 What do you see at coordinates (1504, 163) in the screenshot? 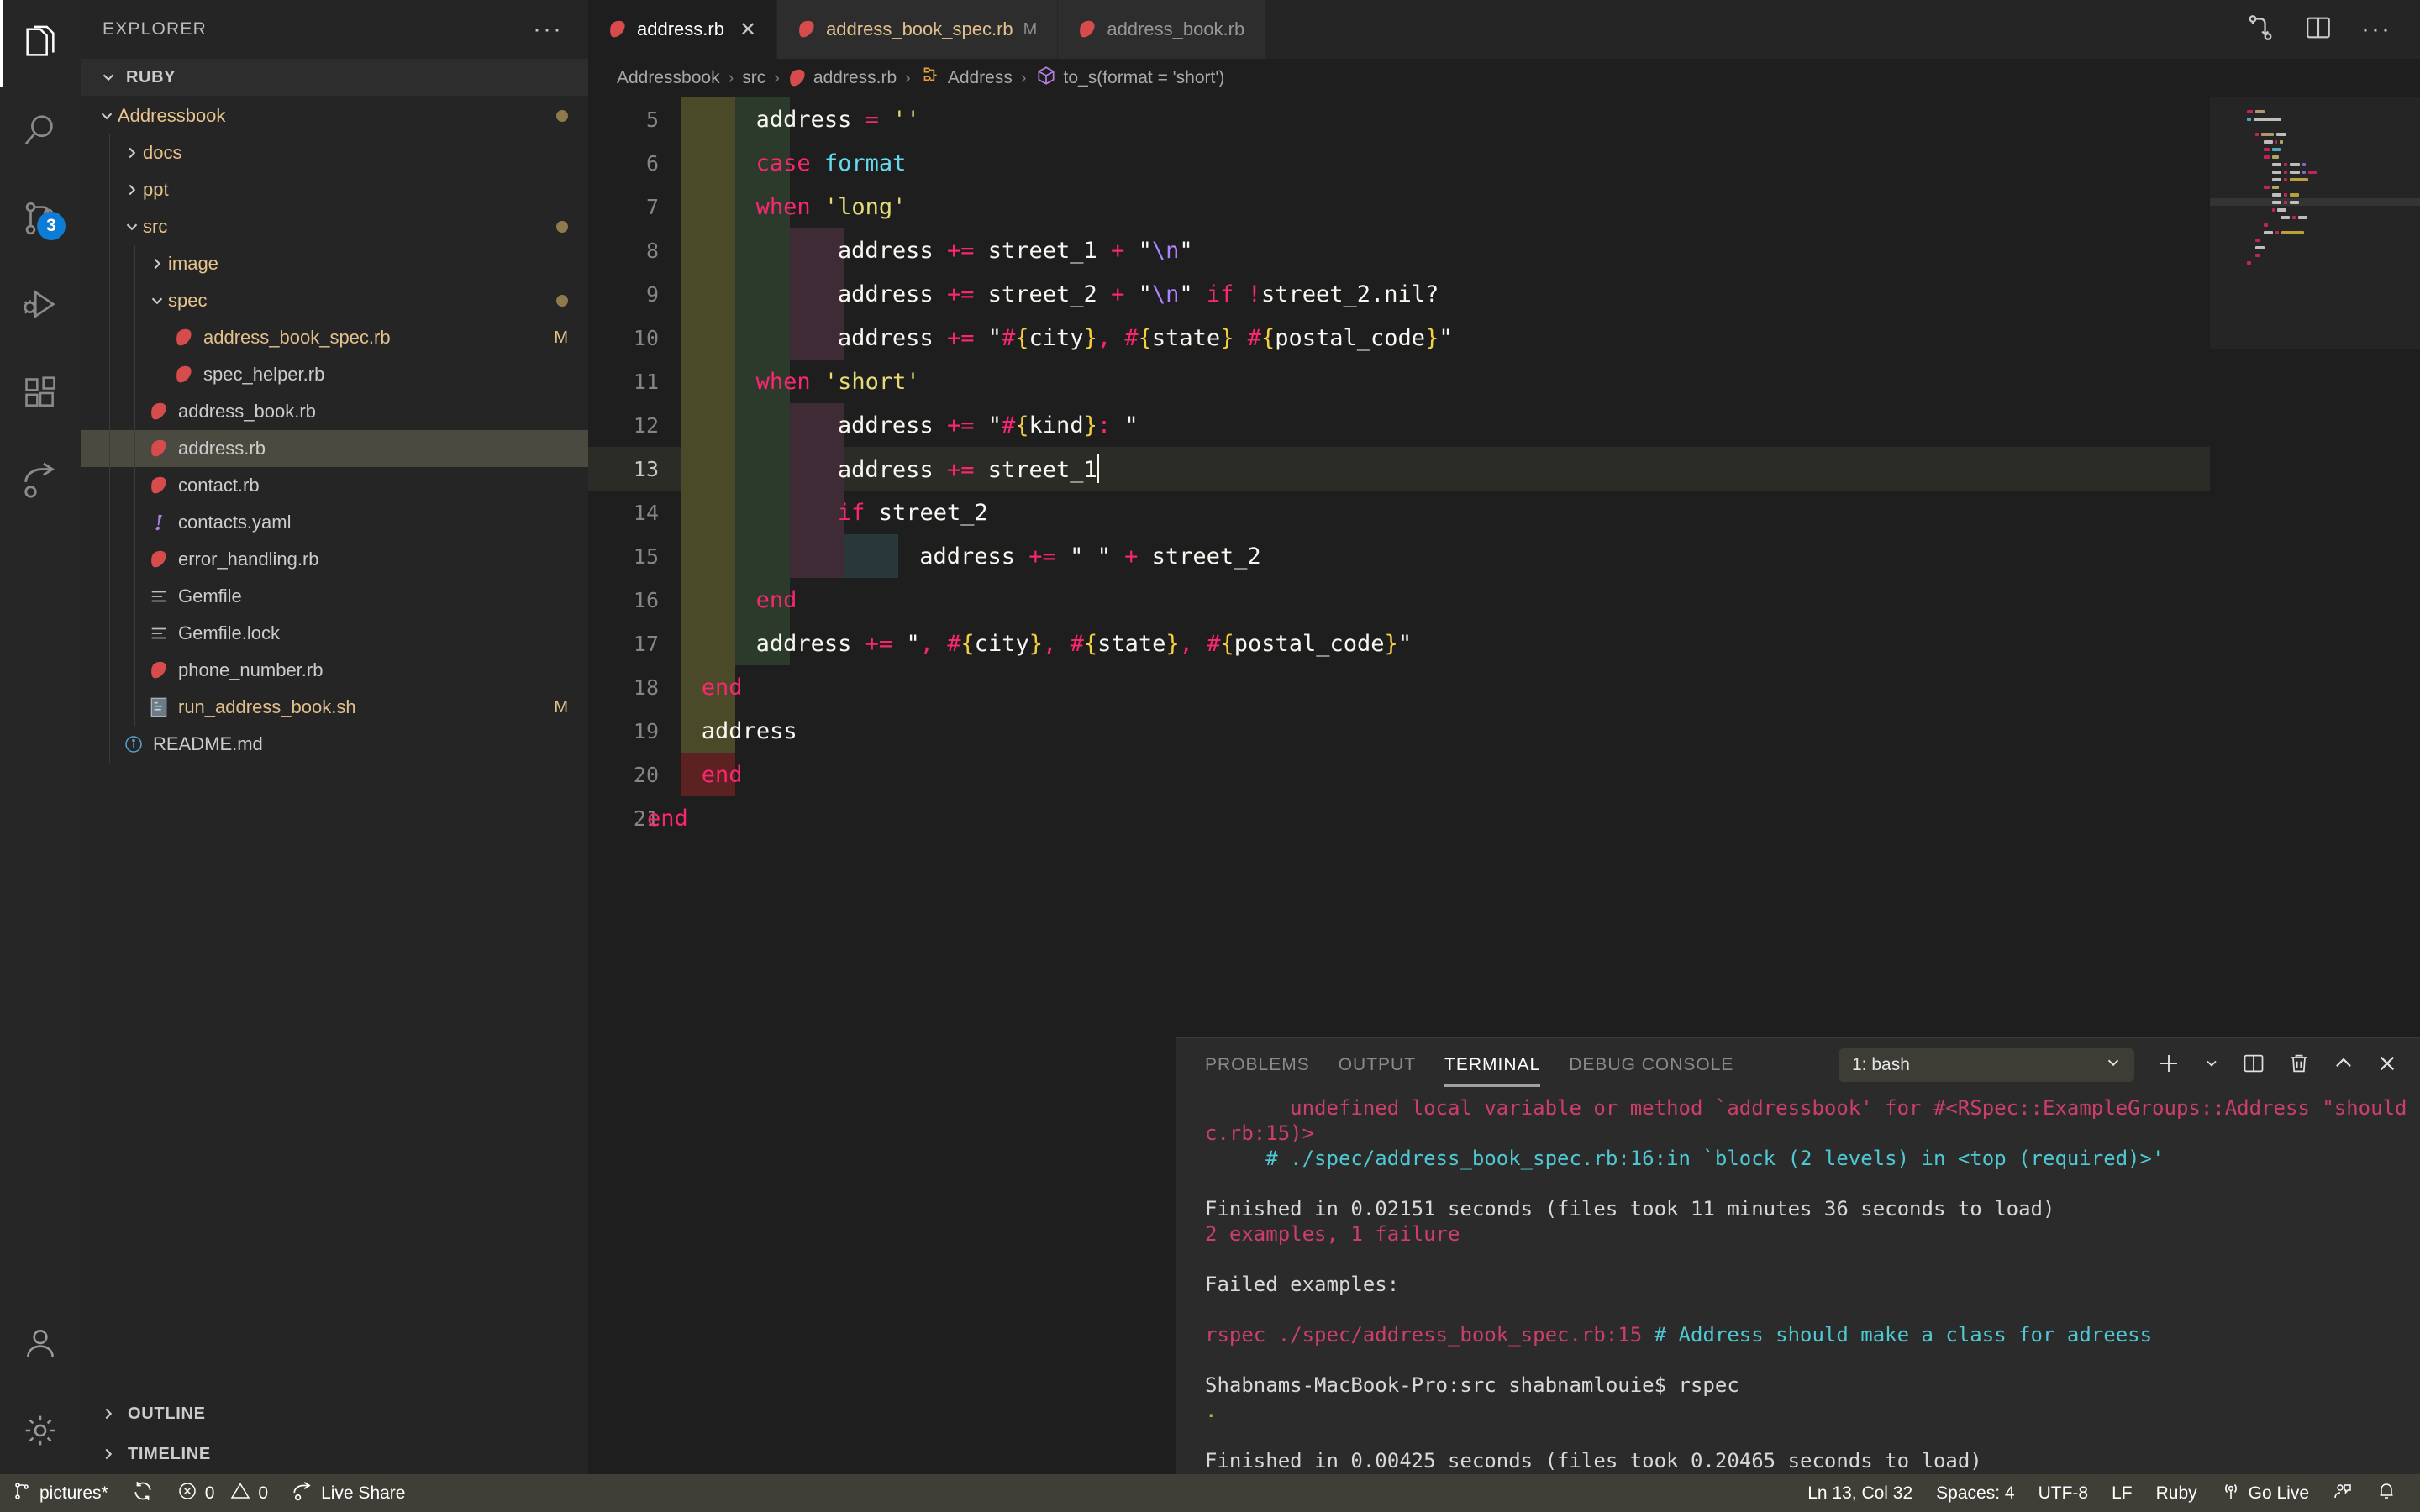
I see `code-line: 6 case format` at bounding box center [1504, 163].